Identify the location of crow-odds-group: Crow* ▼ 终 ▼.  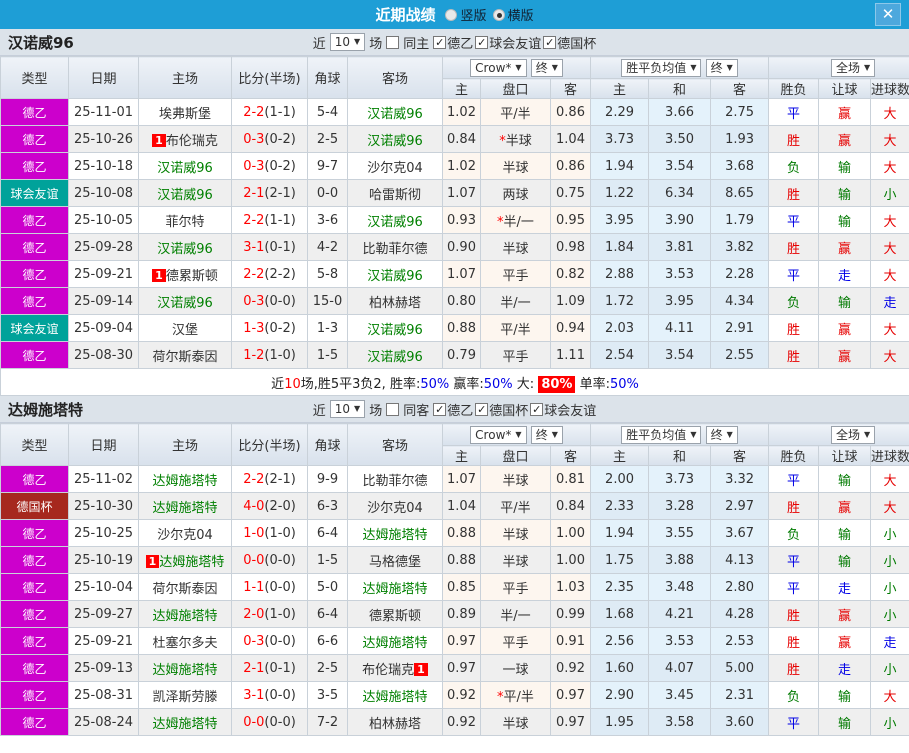
(516, 434).